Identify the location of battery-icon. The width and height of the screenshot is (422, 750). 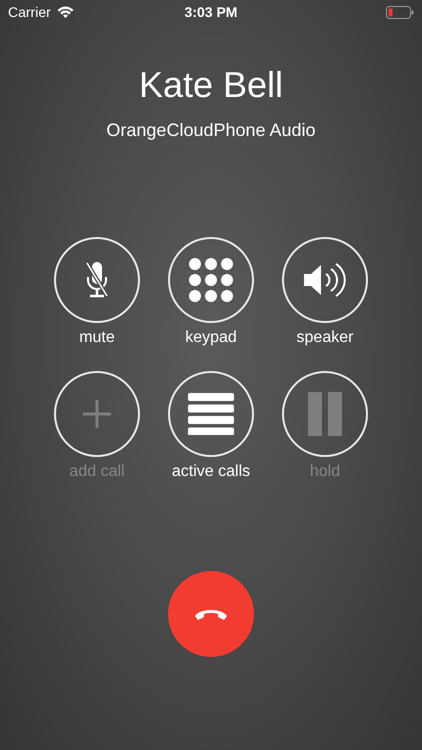
(400, 12).